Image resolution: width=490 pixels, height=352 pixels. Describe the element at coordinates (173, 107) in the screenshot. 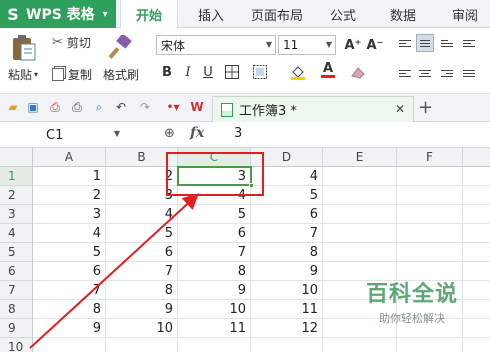

I see `more-icon: •▾` at that location.